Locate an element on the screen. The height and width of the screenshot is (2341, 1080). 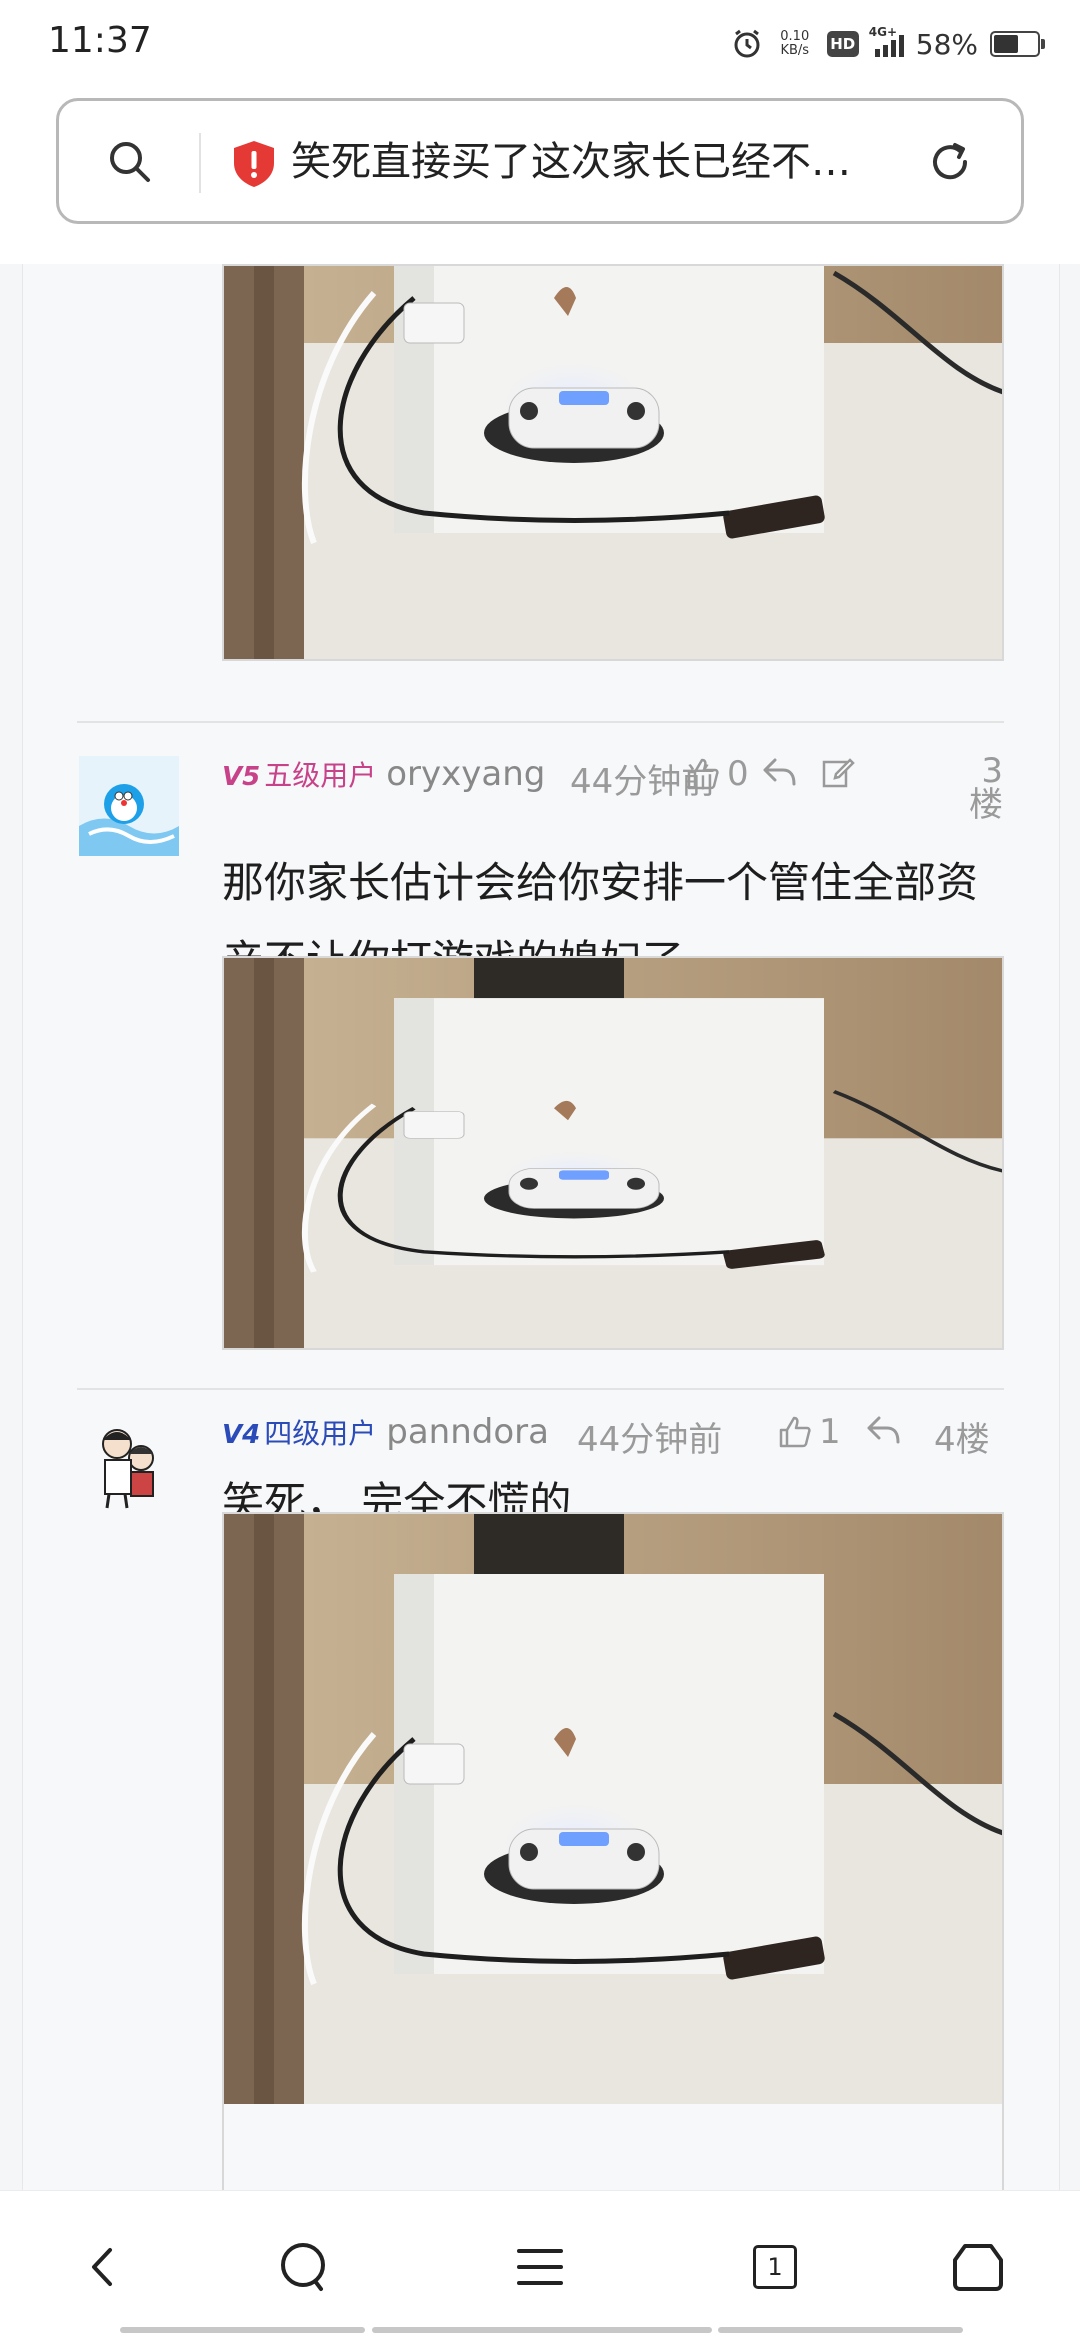
like-button: 0 is located at coordinates (717, 774).